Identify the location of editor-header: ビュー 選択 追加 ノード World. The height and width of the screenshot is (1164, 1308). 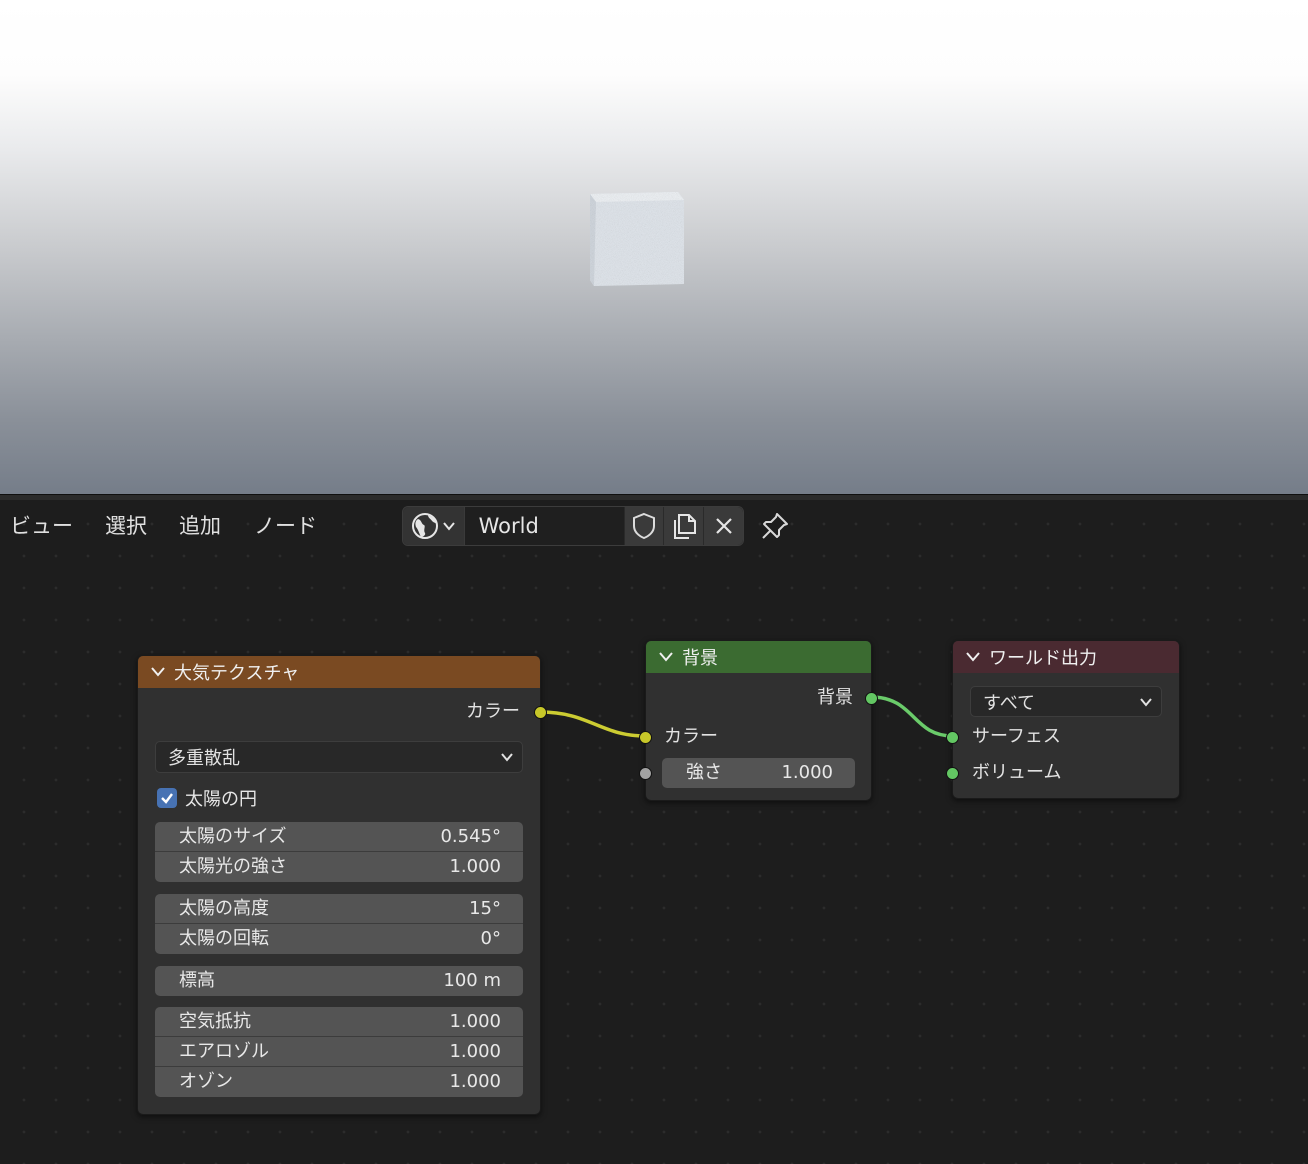
(654, 526).